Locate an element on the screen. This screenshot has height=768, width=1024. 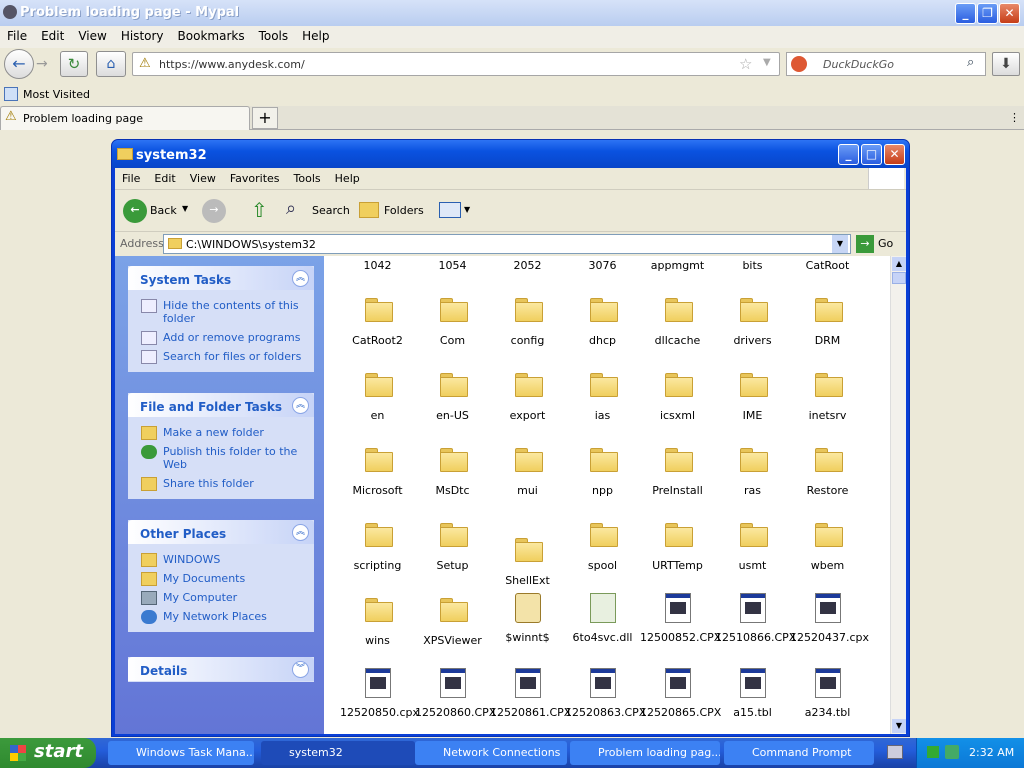
file-item: export is located at coordinates (527, 397).